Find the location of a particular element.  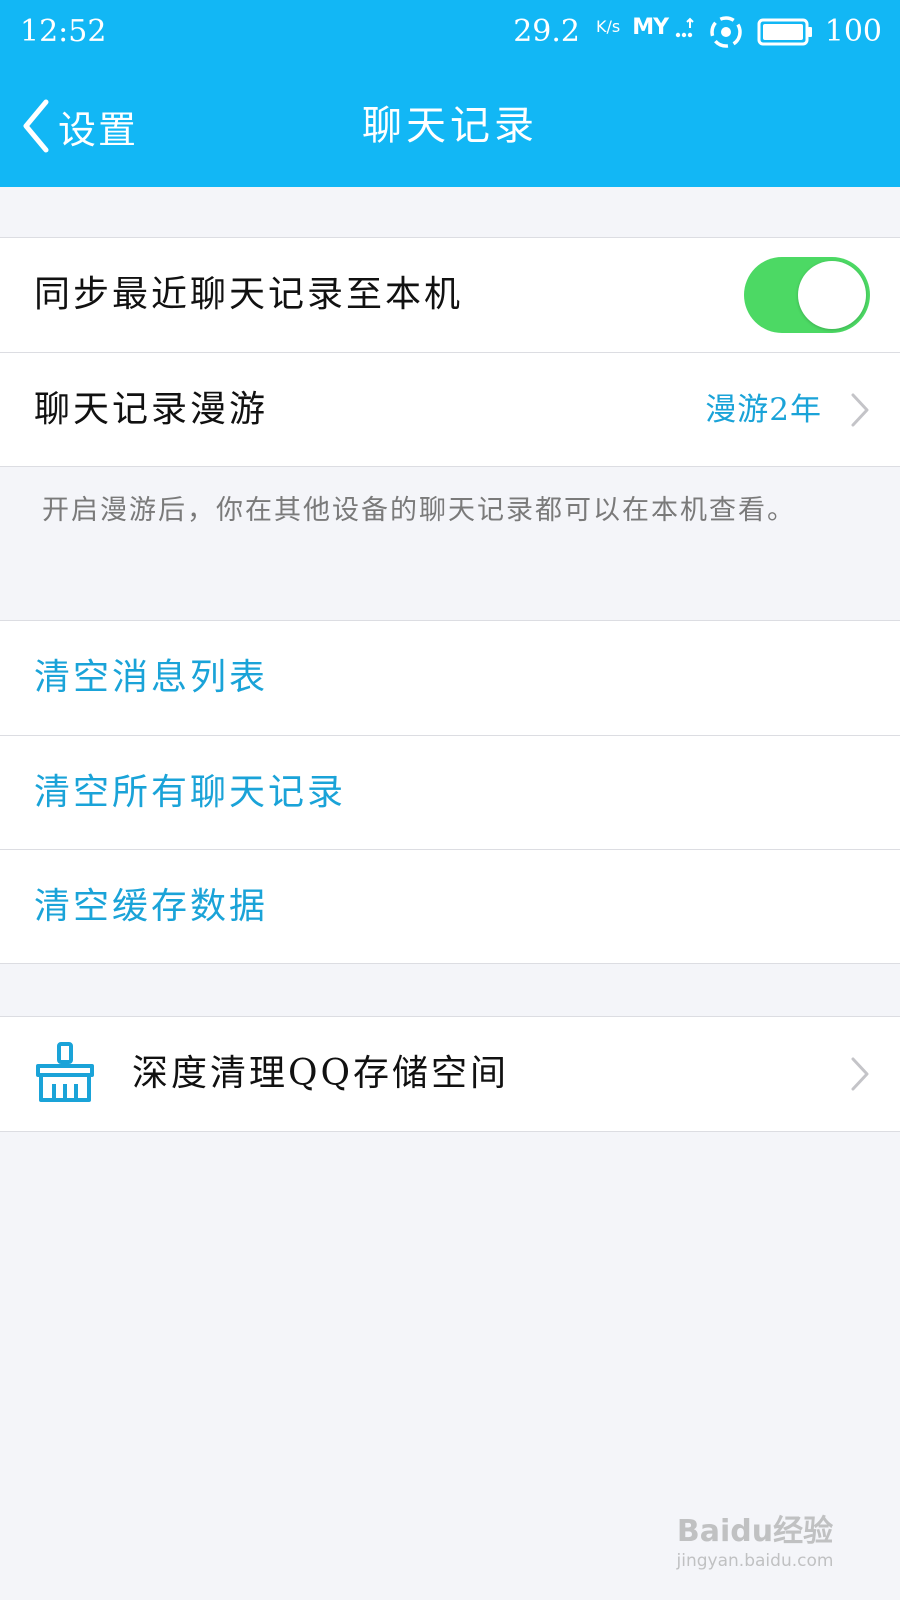

battery-icon is located at coordinates (784, 32).